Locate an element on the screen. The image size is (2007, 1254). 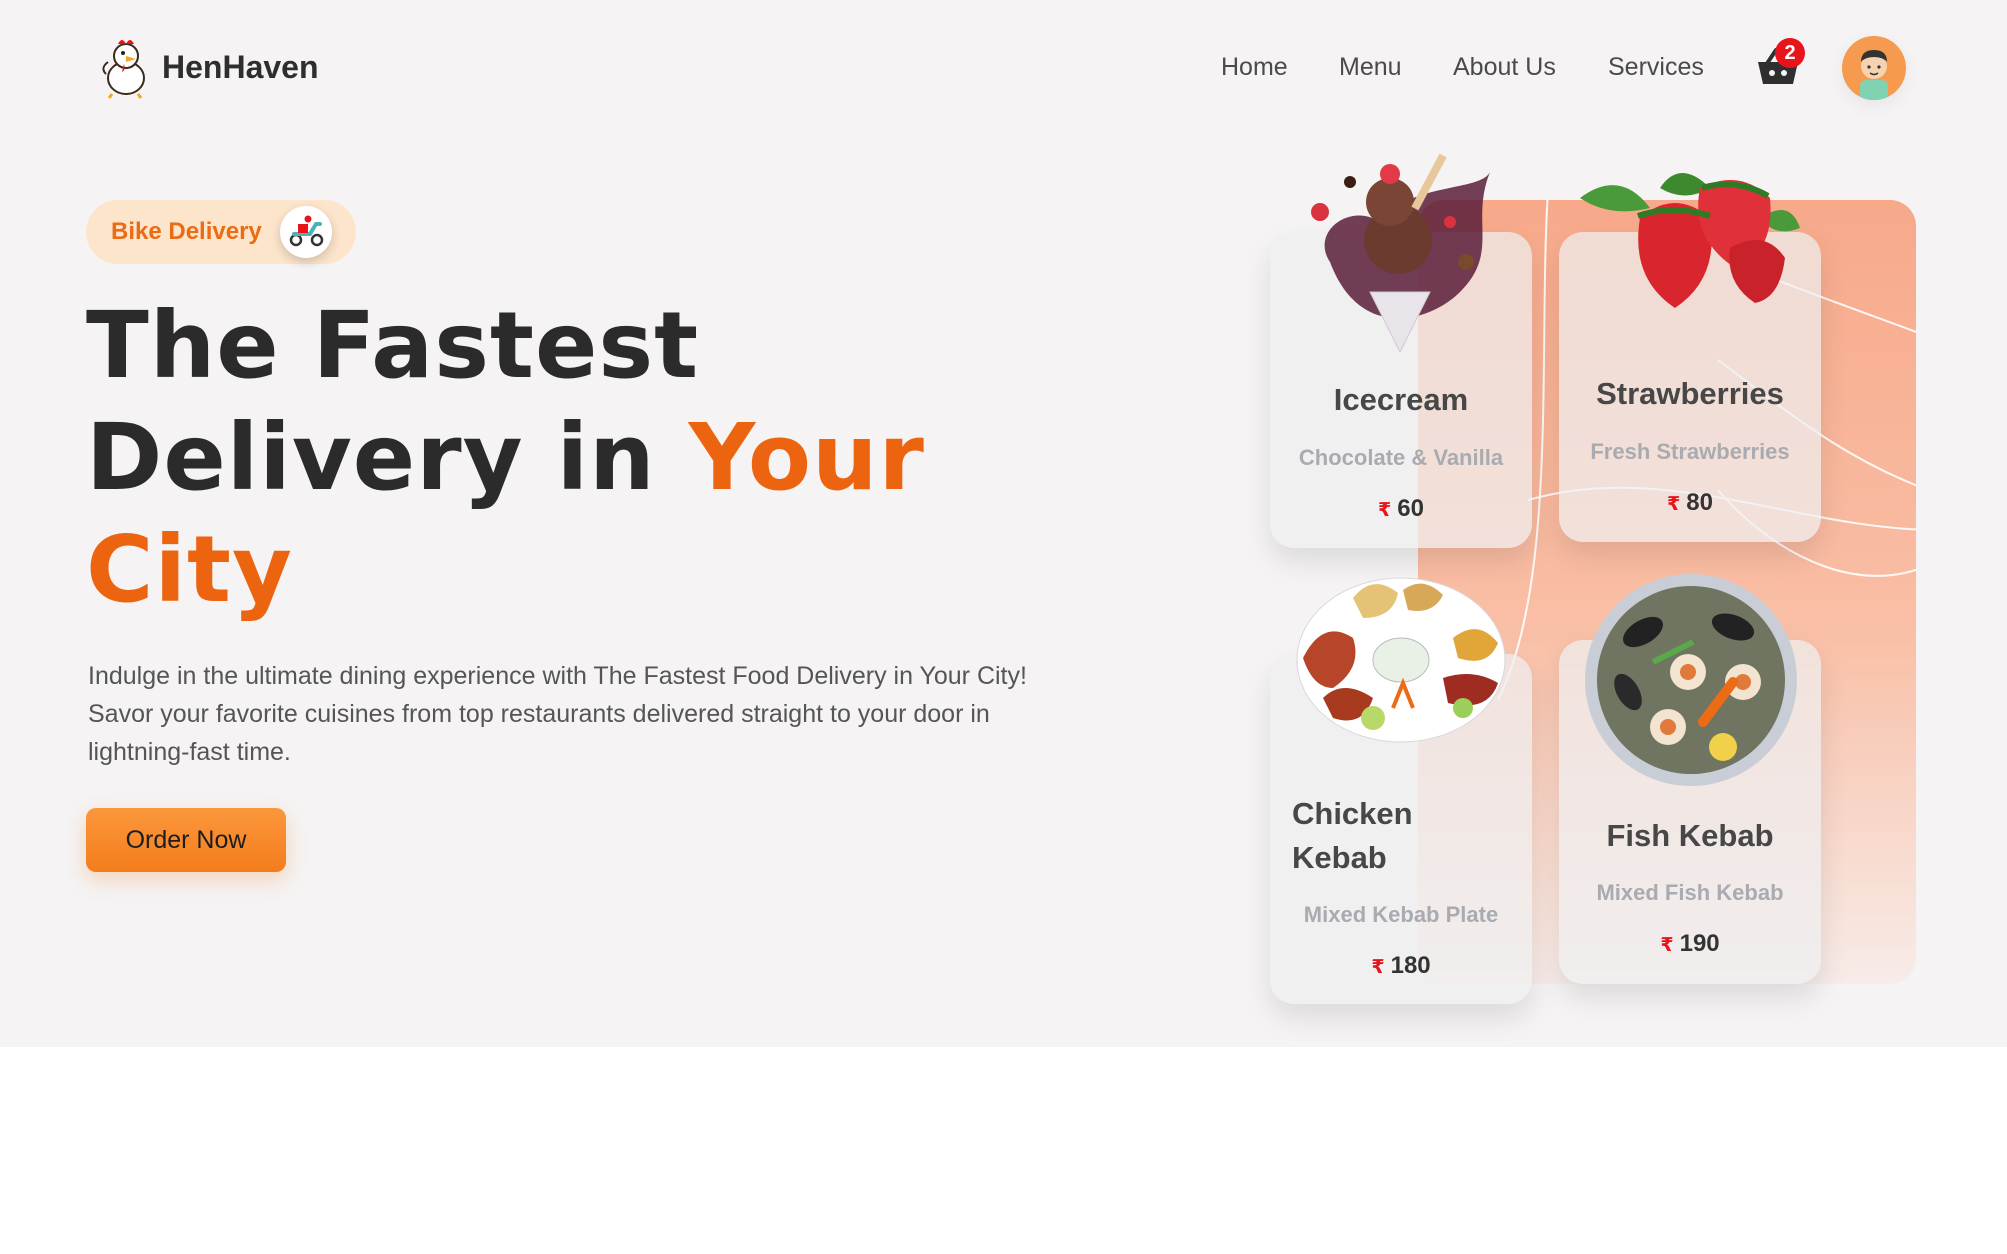
card-subtitle: Mixed Fish Kebab is located at coordinates (1690, 892).